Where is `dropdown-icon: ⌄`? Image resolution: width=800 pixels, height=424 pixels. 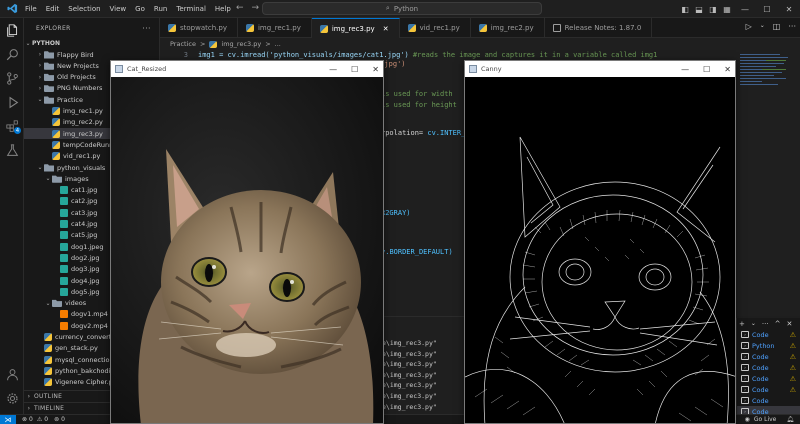 dropdown-icon: ⌄ is located at coordinates (753, 323).